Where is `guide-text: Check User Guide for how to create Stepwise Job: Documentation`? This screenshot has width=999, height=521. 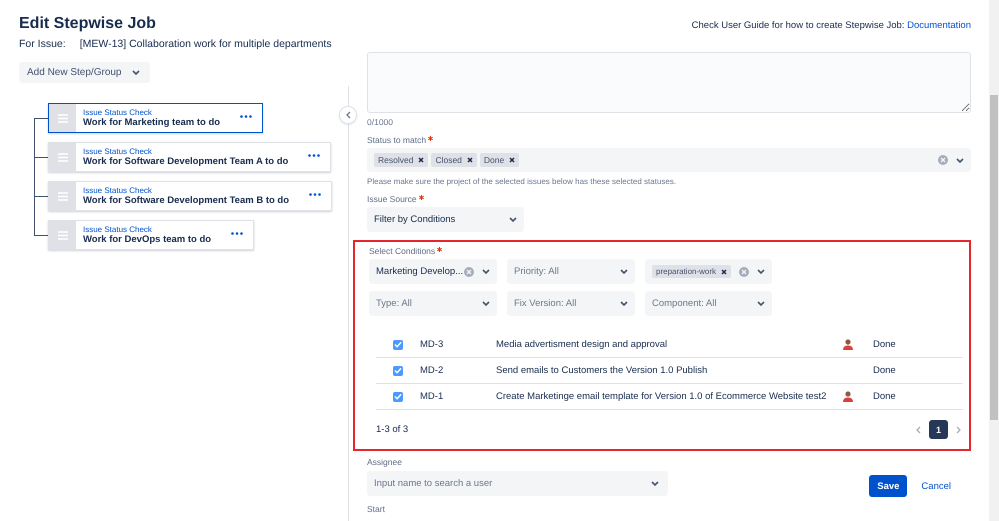
guide-text: Check User Guide for how to create Stepwise Job: Documentation is located at coordinates (831, 25).